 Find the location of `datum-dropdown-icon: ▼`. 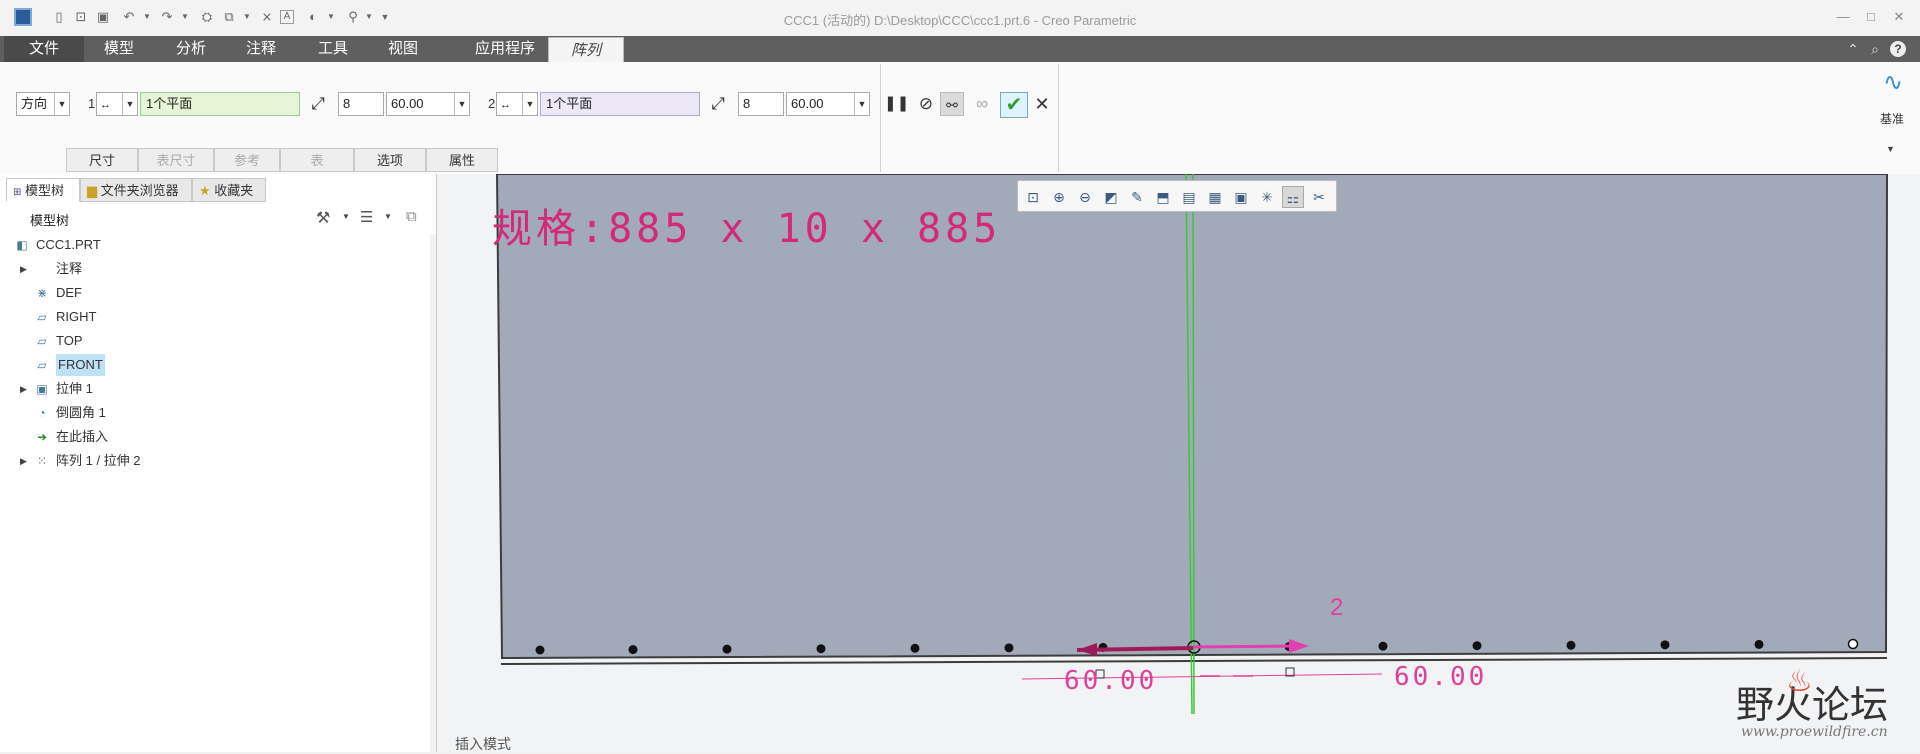

datum-dropdown-icon: ▼ is located at coordinates (1890, 149).